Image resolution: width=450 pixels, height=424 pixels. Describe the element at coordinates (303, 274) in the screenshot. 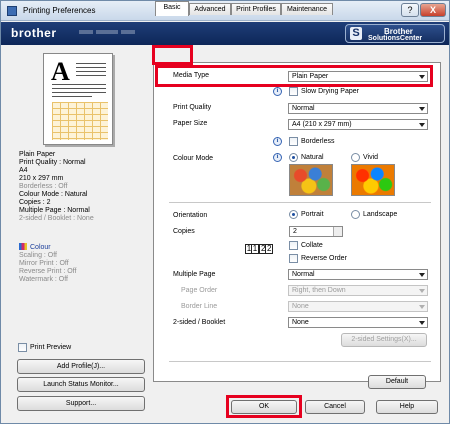

I see `multiple-page-value: Normal` at that location.